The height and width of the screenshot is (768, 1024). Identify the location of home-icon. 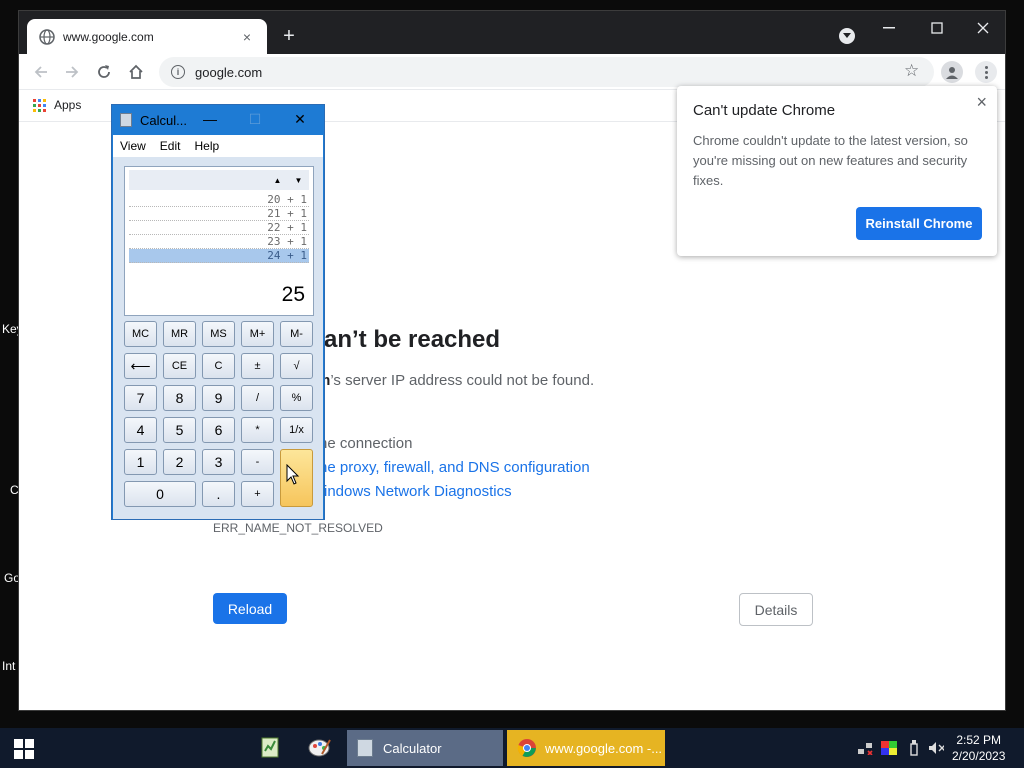
(136, 72).